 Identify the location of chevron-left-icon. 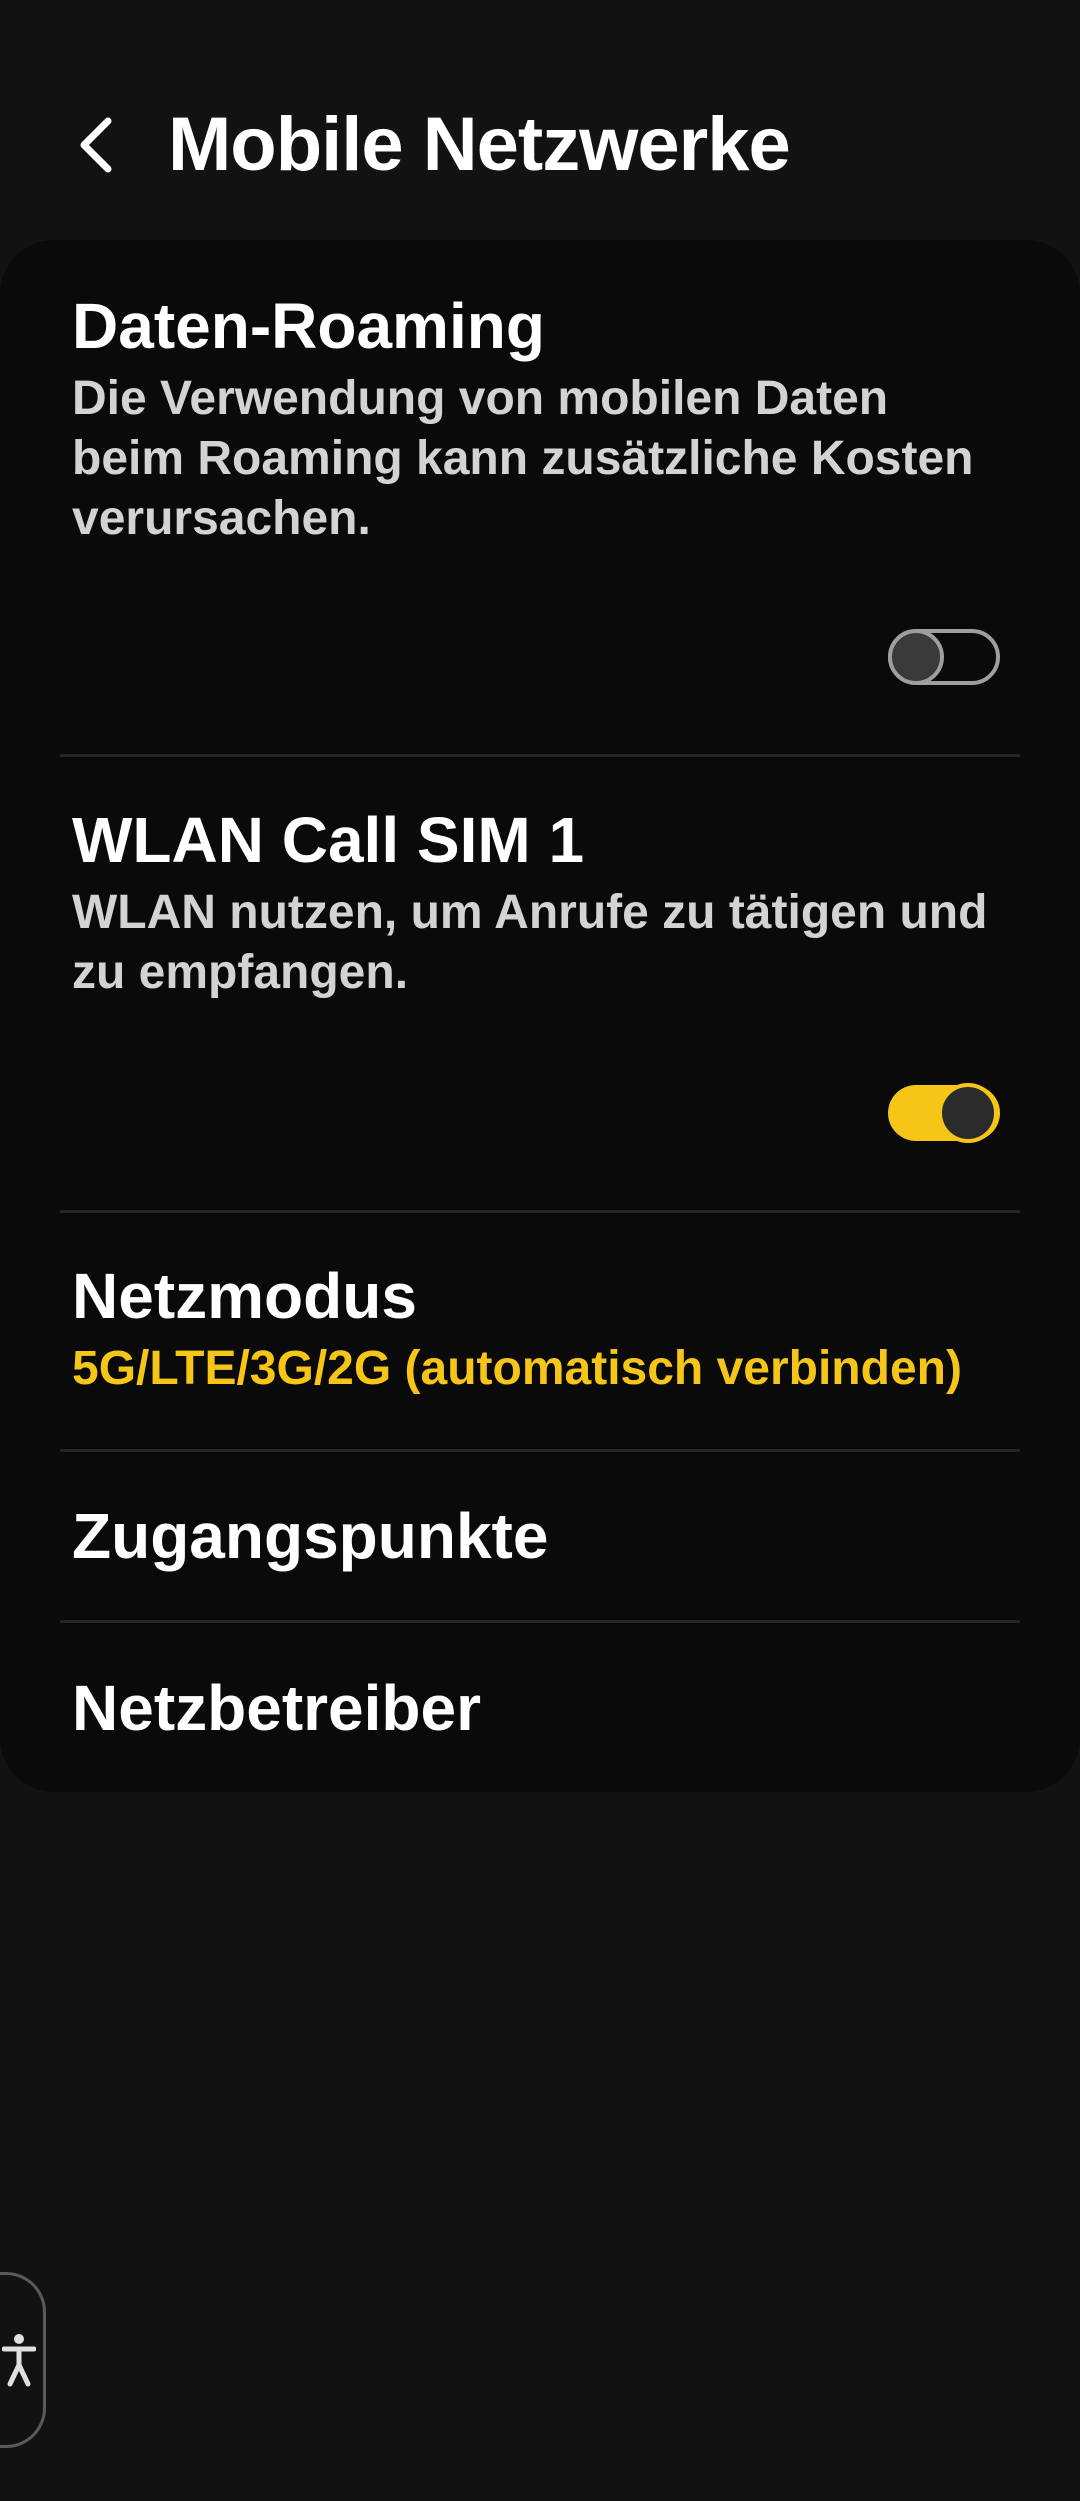
(96, 145).